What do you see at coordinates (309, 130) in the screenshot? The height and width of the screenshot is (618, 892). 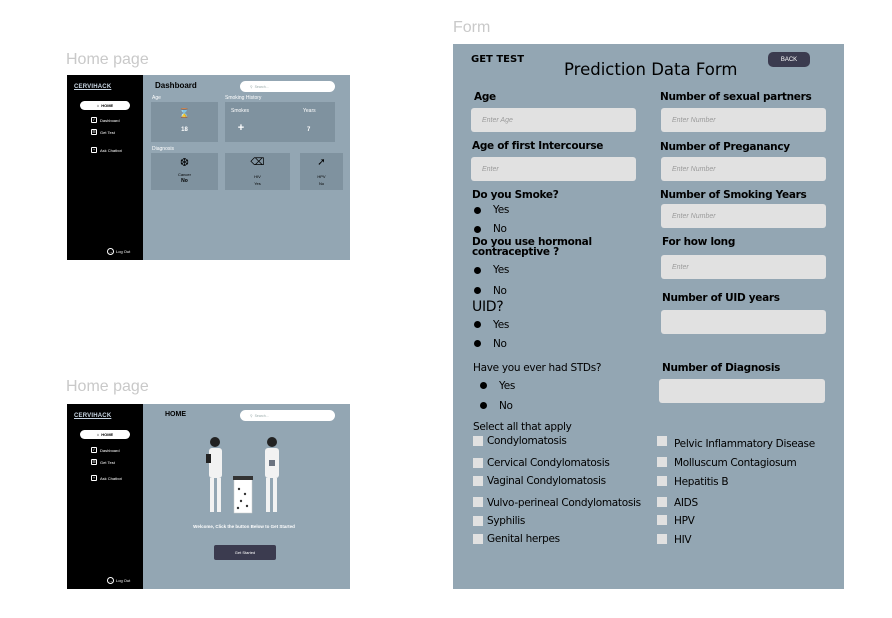 I see `years-value: 7` at bounding box center [309, 130].